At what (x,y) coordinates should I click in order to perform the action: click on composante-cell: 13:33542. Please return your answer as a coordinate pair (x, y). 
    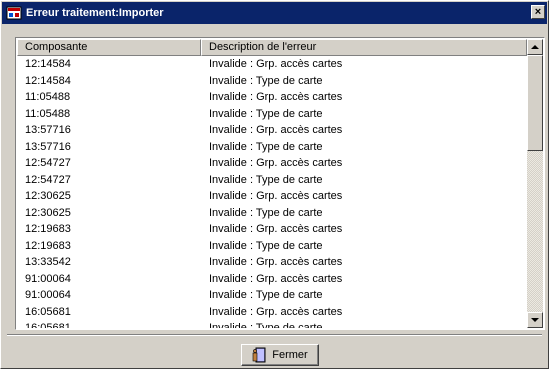
    Looking at the image, I should click on (48, 262).